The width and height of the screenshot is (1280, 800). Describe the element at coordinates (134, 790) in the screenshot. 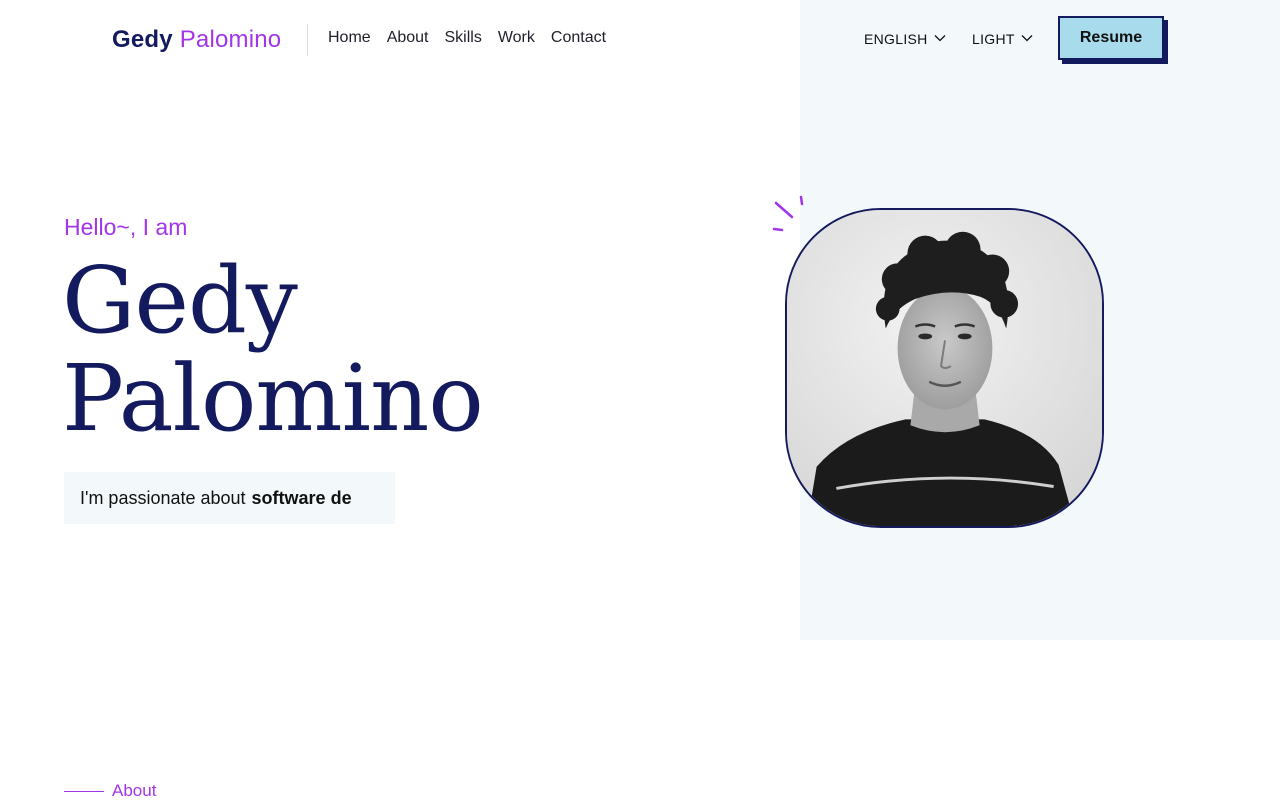

I see `about-section-label: About` at that location.